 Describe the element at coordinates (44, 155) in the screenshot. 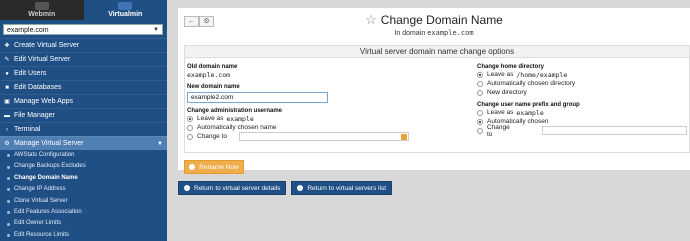

I see `submenu-item-label: AWStats Configuration` at that location.